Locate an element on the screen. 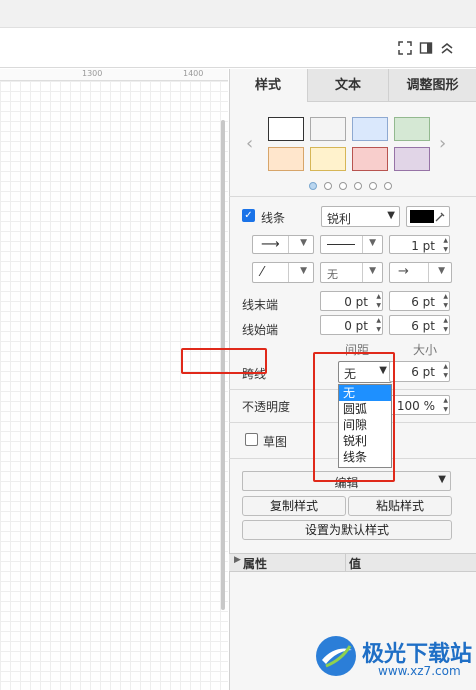 Image resolution: width=476 pixels, height=690 pixels. line-start-size-value: 6 pt is located at coordinates (423, 326).